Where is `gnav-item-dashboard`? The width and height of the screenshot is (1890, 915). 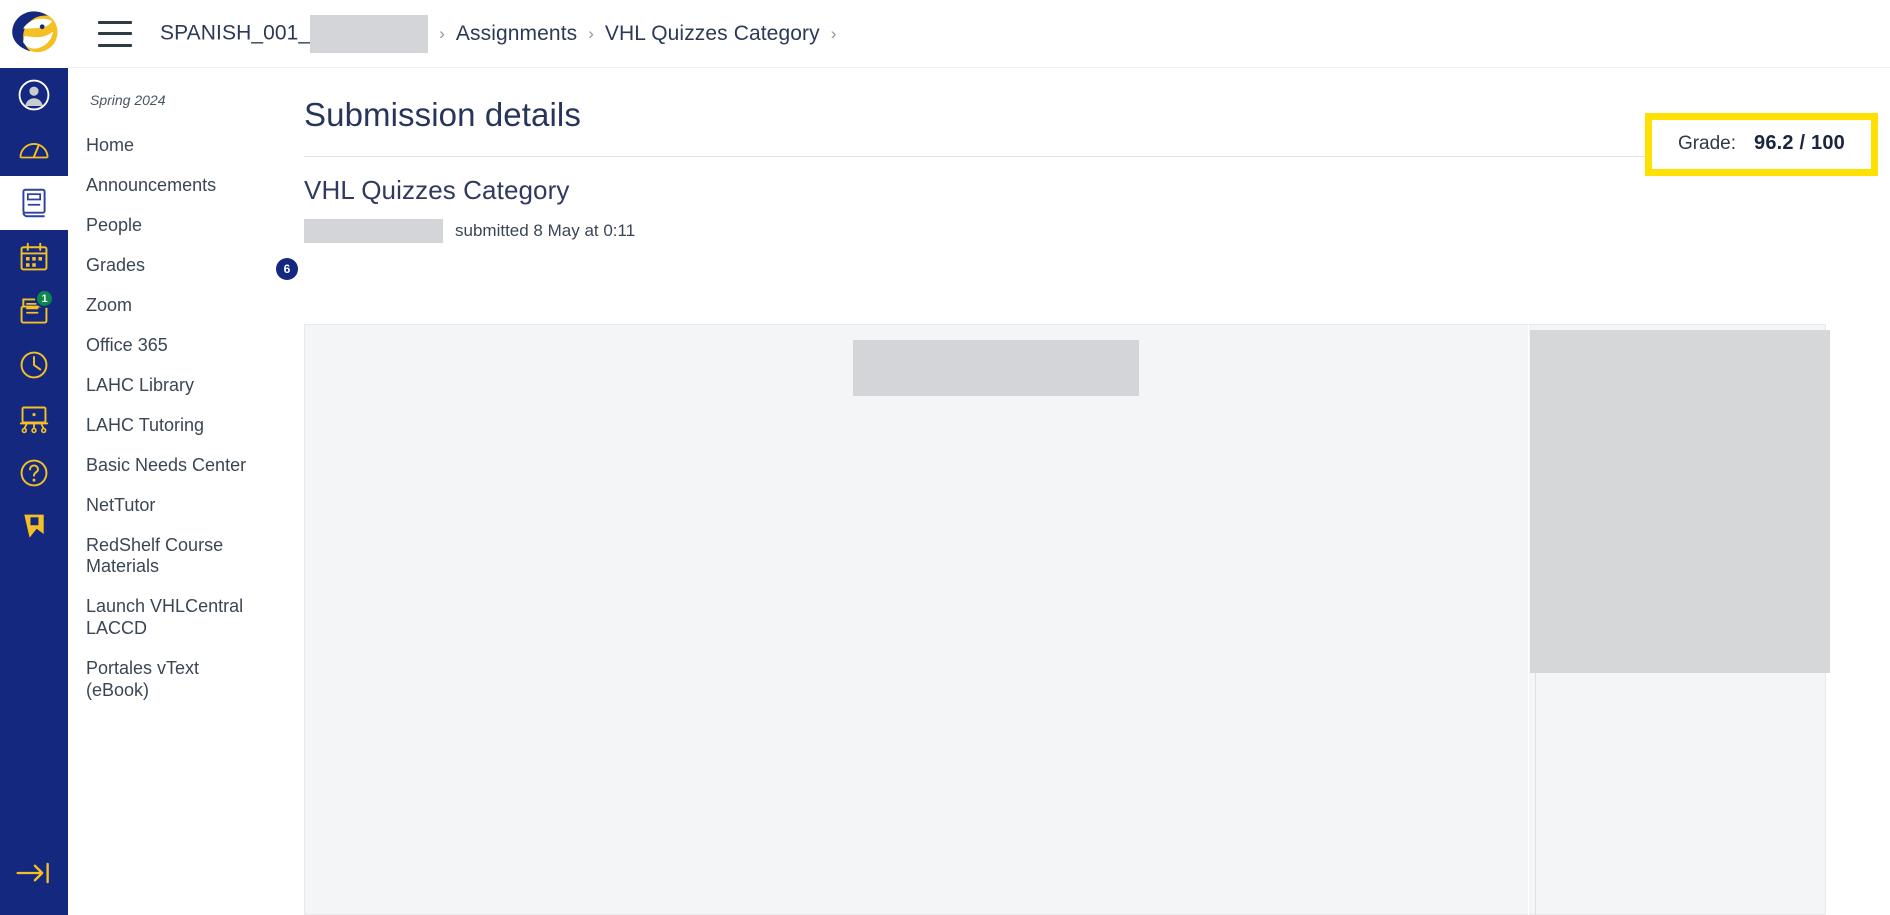
gnav-item-dashboard is located at coordinates (34, 149).